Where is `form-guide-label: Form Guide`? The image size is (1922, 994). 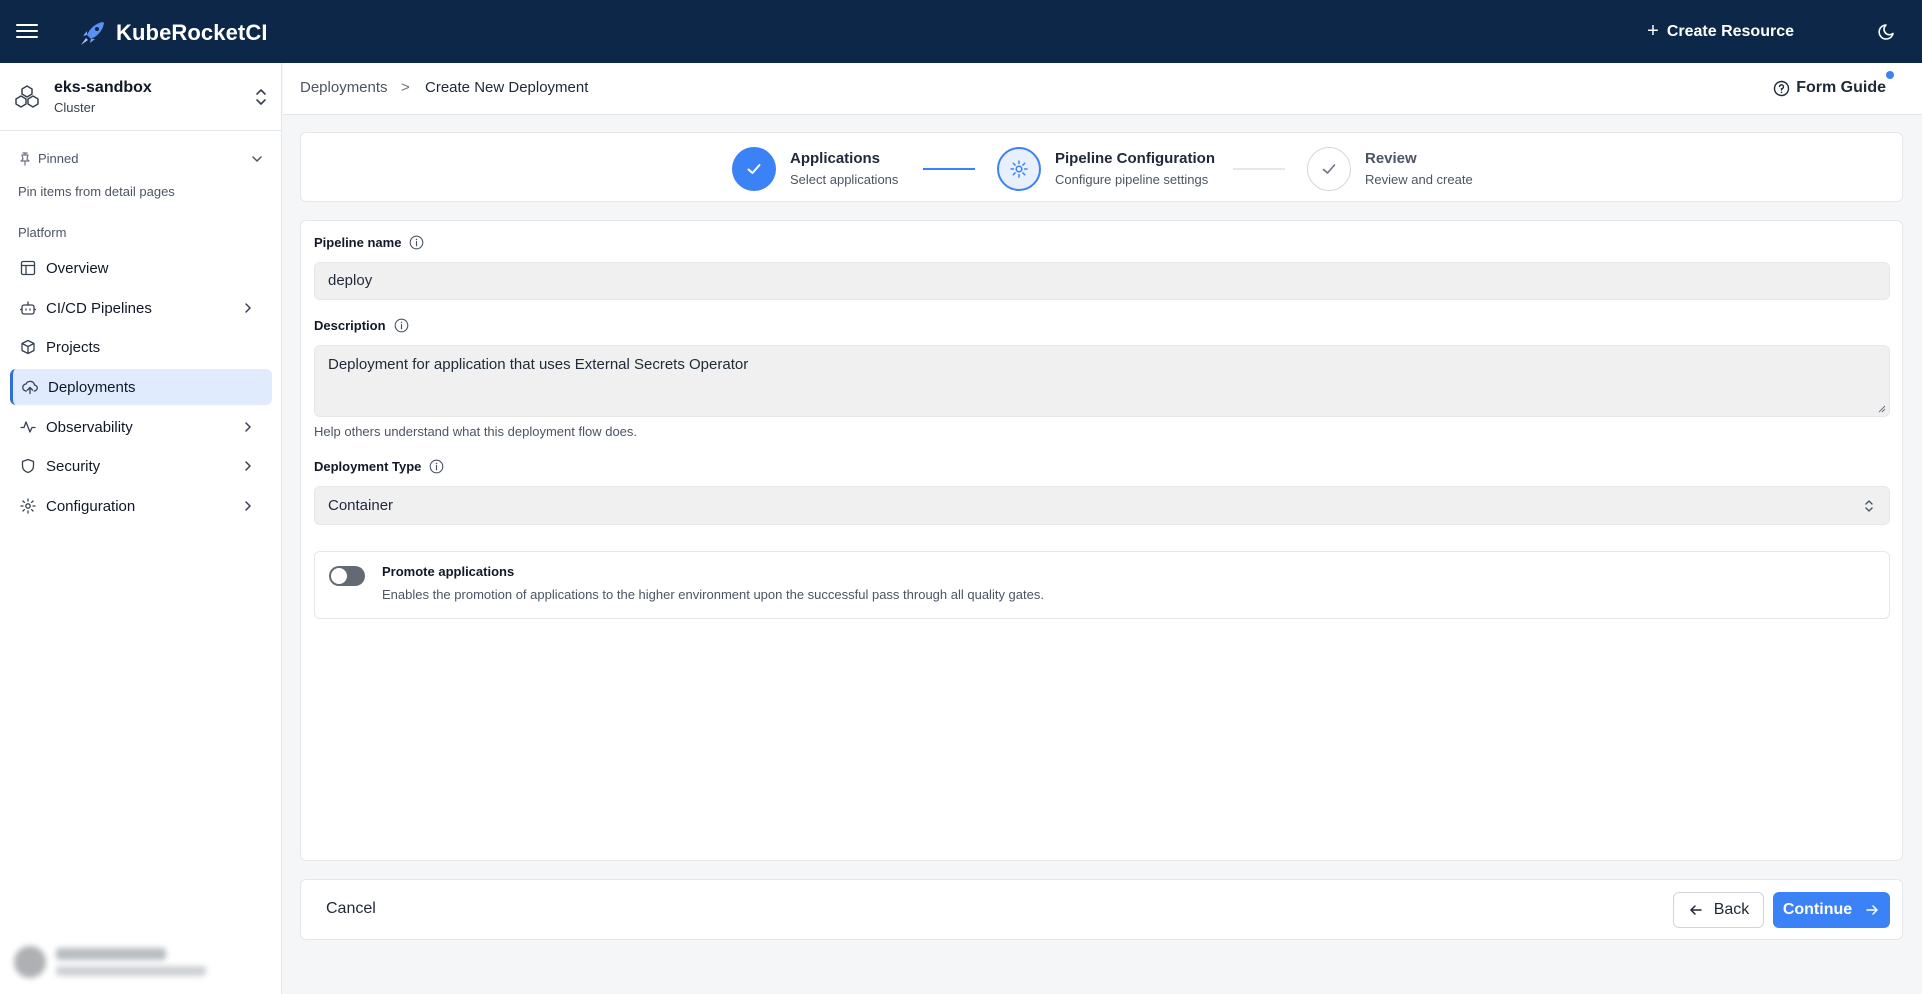 form-guide-label: Form Guide is located at coordinates (1841, 87).